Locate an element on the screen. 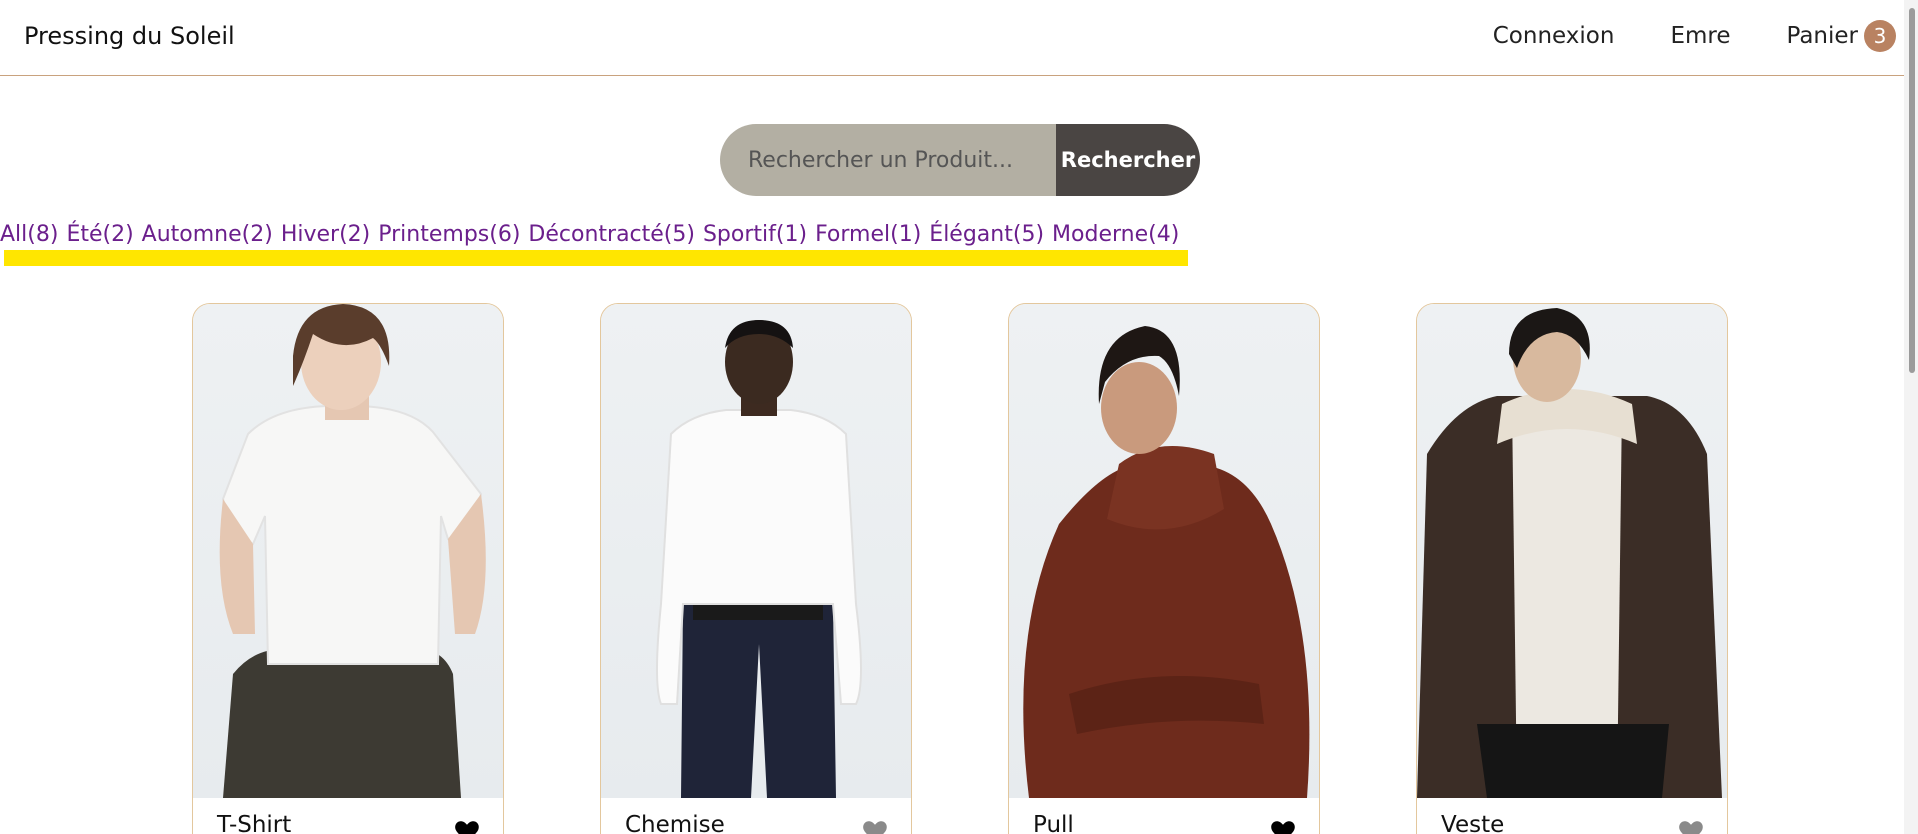 This screenshot has height=834, width=1918. filter-moderne: Moderne(4) is located at coordinates (1115, 234).